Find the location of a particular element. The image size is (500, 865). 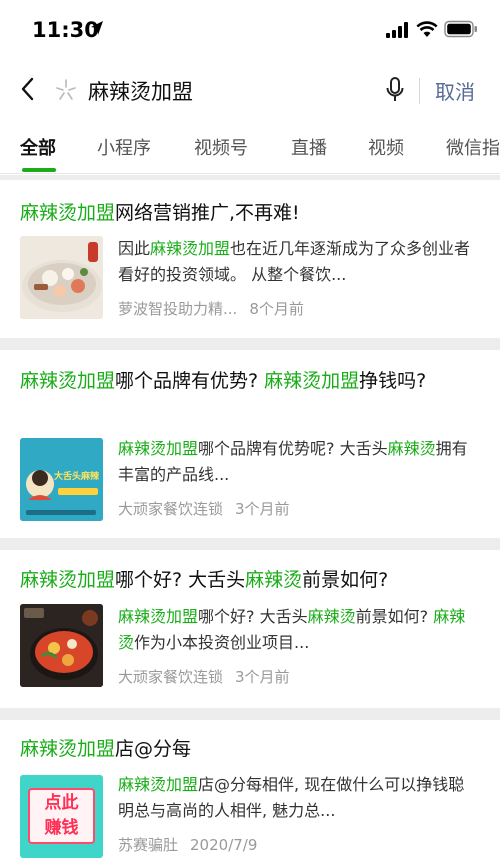

text-segment: 哪个品牌有优势呢? 大舌头 is located at coordinates (293, 448).